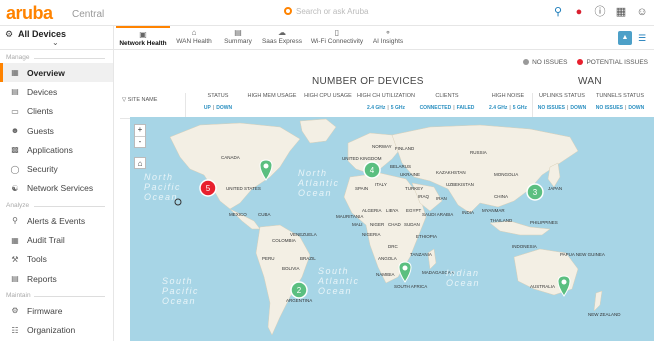  What do you see at coordinates (266, 170) in the screenshot?
I see `pin-marker-na` at bounding box center [266, 170].